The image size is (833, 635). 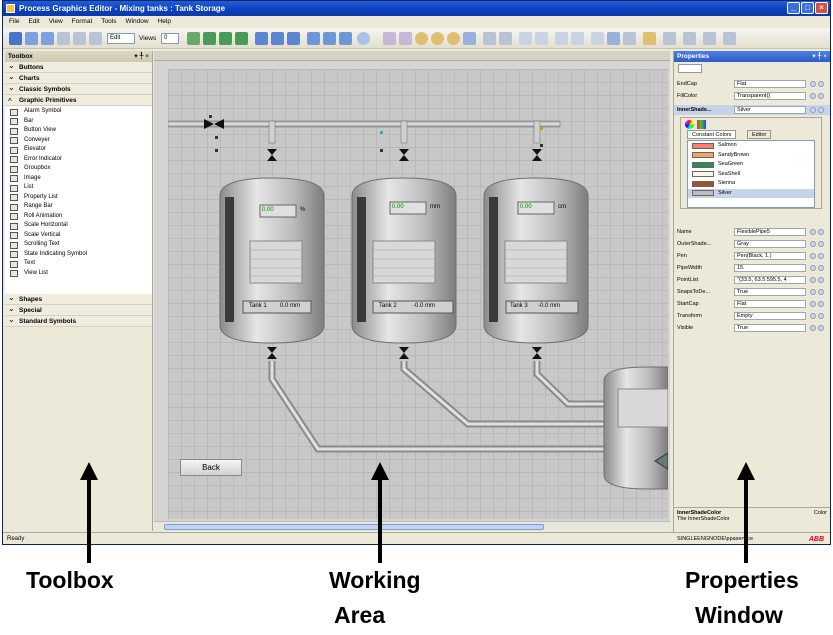 I want to click on back-button: Back, so click(x=211, y=467).